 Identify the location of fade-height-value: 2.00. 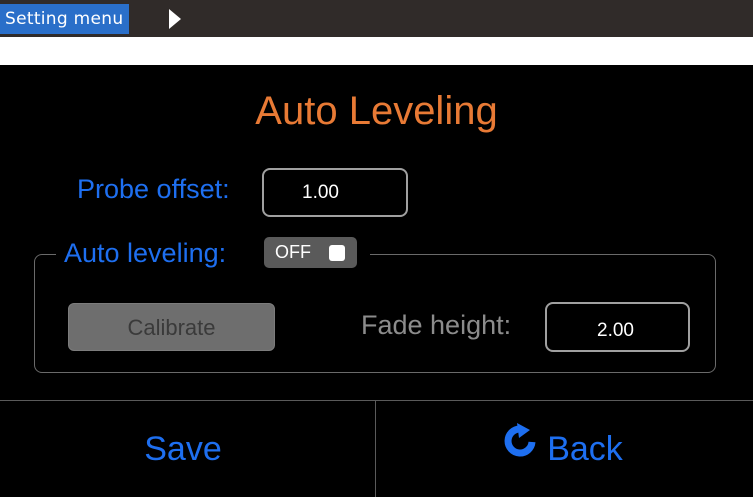
(615, 330).